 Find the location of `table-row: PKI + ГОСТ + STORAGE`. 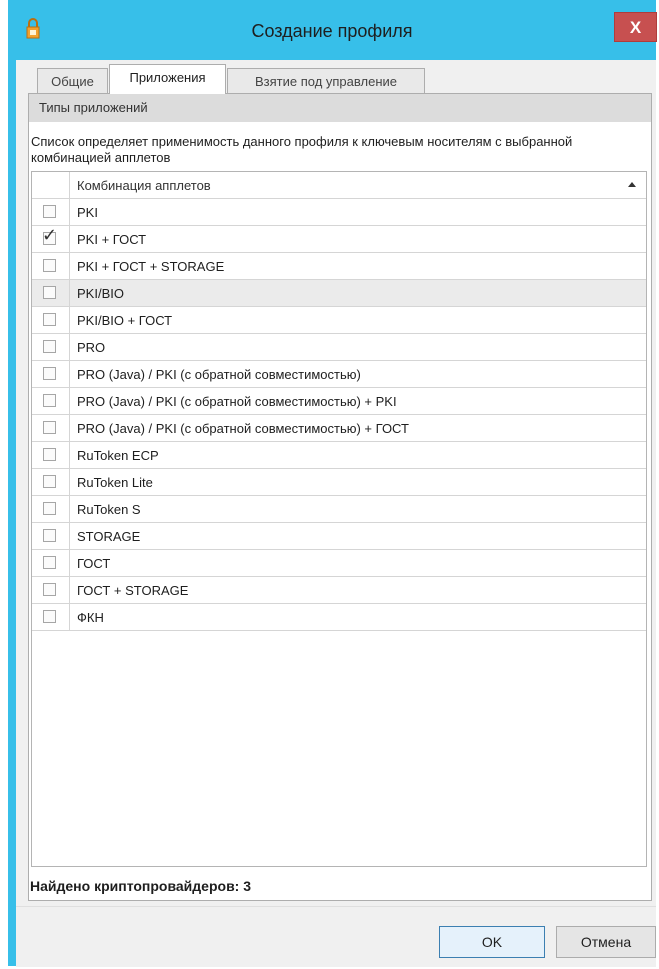

table-row: PKI + ГОСТ + STORAGE is located at coordinates (339, 266).